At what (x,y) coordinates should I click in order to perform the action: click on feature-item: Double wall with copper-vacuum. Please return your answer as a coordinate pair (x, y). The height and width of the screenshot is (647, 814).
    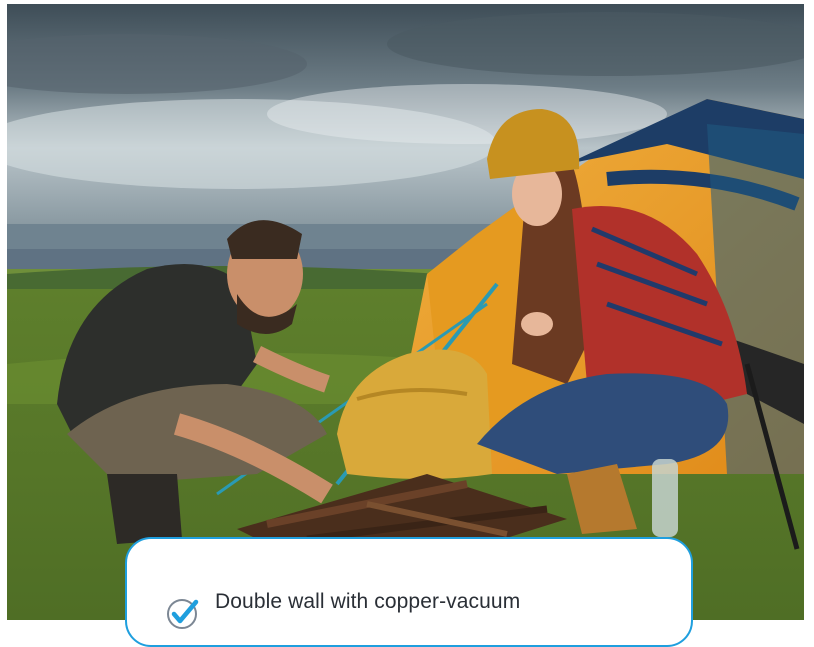
    Looking at the image, I should click on (342, 610).